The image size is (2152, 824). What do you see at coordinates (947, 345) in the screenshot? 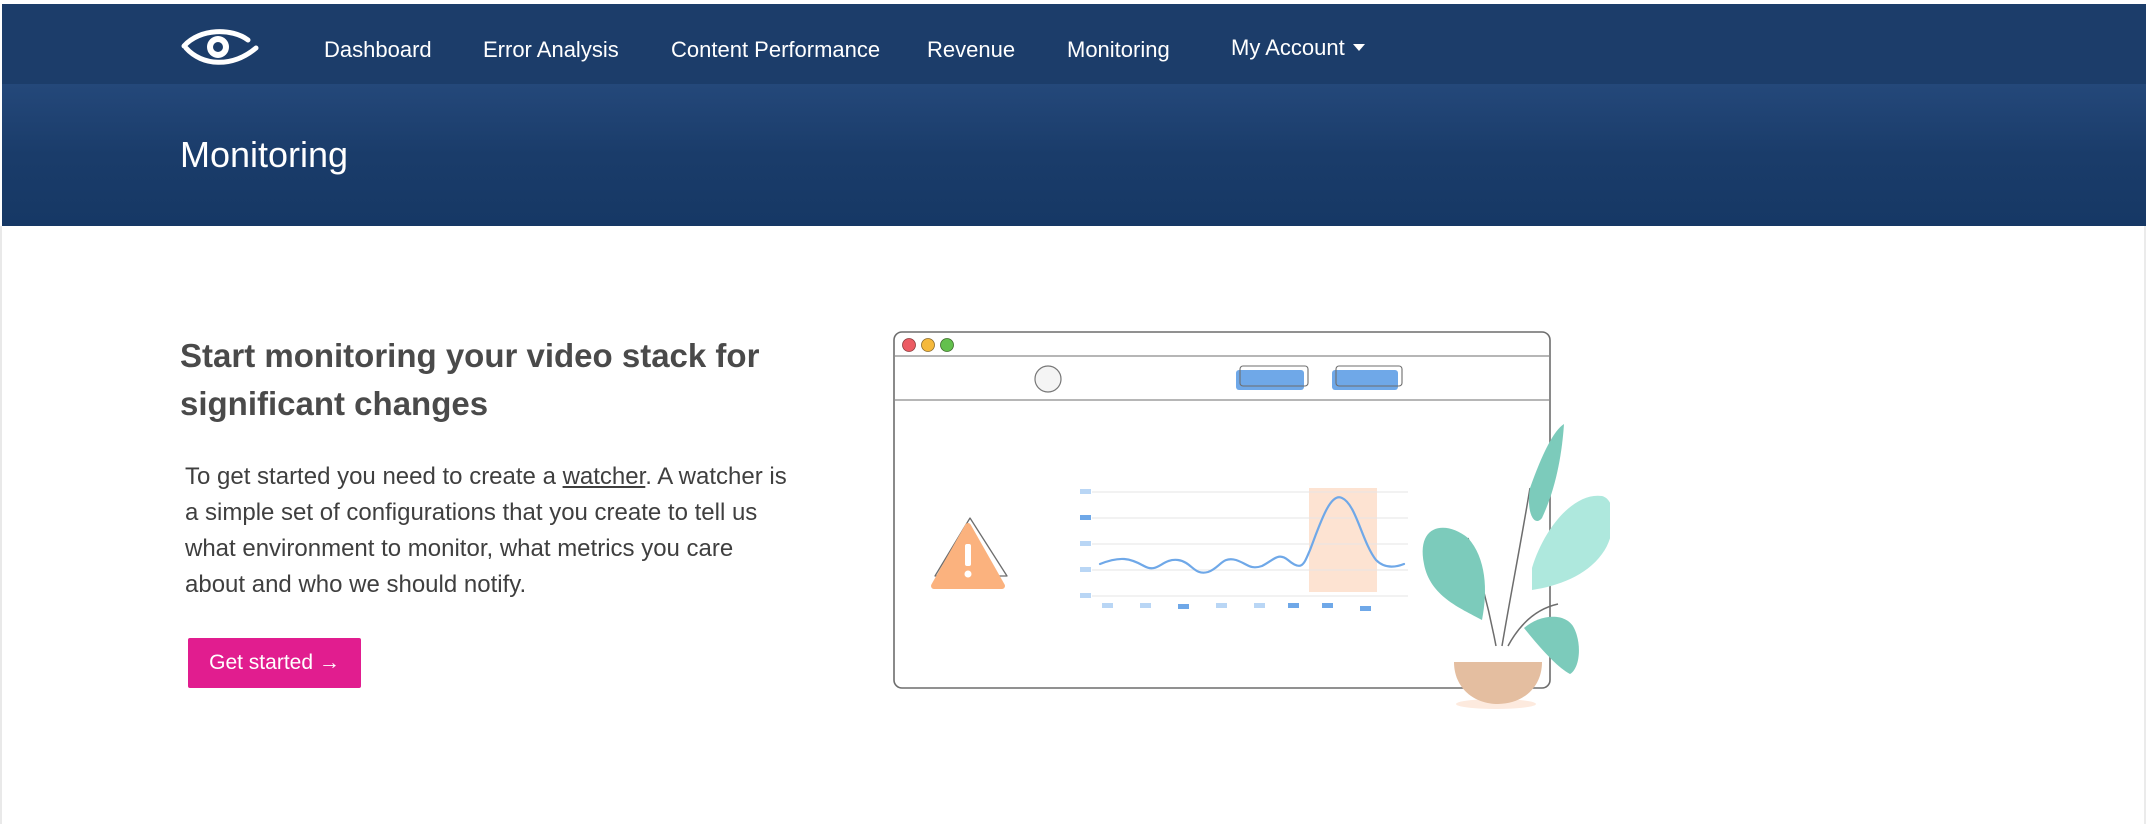
I see `window-maximize-dot` at bounding box center [947, 345].